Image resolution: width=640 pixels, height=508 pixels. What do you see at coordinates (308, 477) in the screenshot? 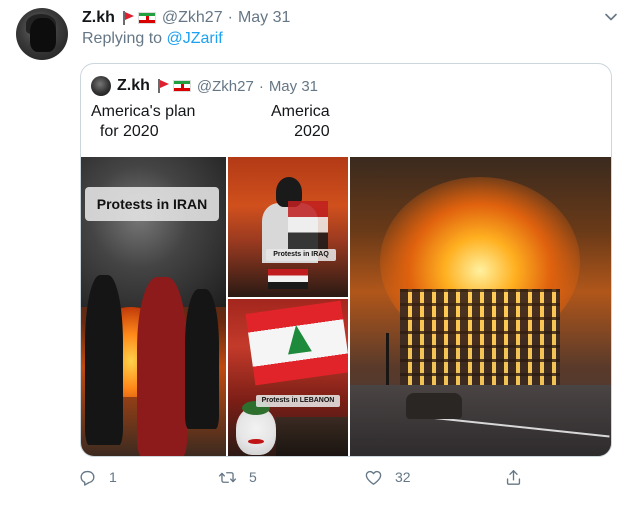
I see `tweet-actions: 1 5 32` at bounding box center [308, 477].